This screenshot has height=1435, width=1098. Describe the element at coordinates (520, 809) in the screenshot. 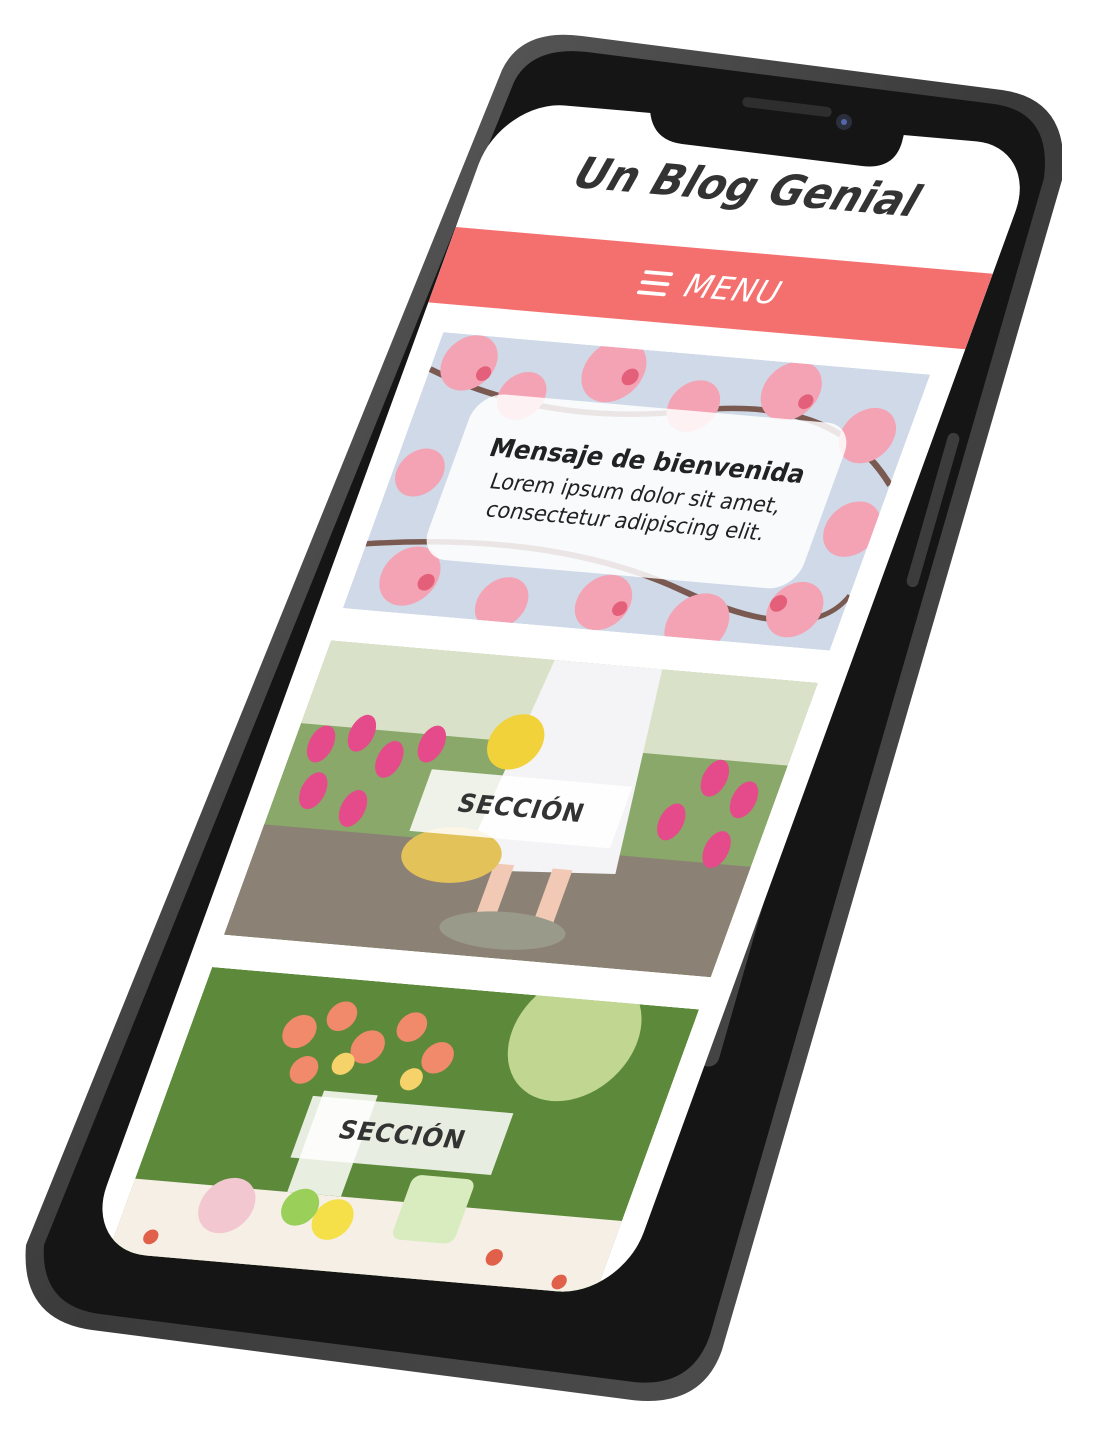

I see `section-card-1: SECCIÓN` at that location.